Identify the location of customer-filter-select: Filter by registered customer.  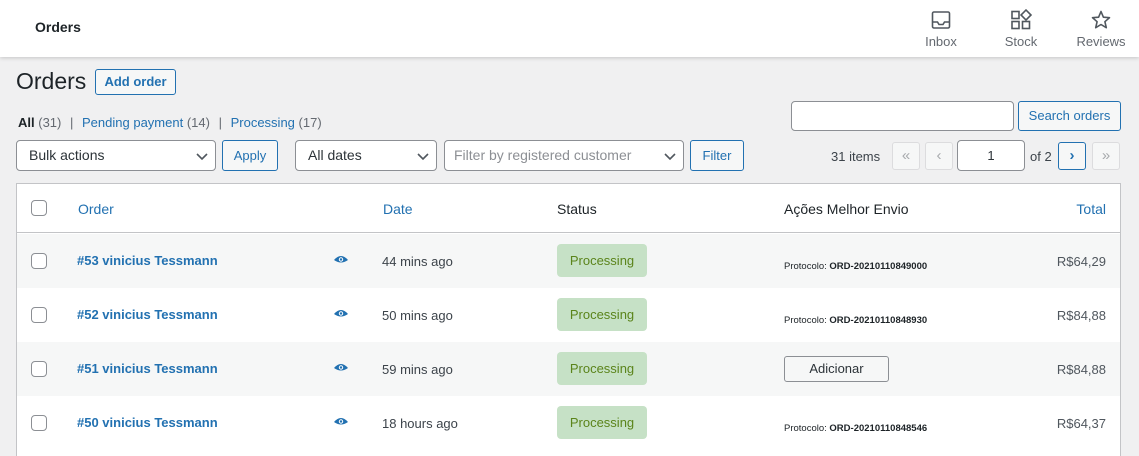
(564, 155).